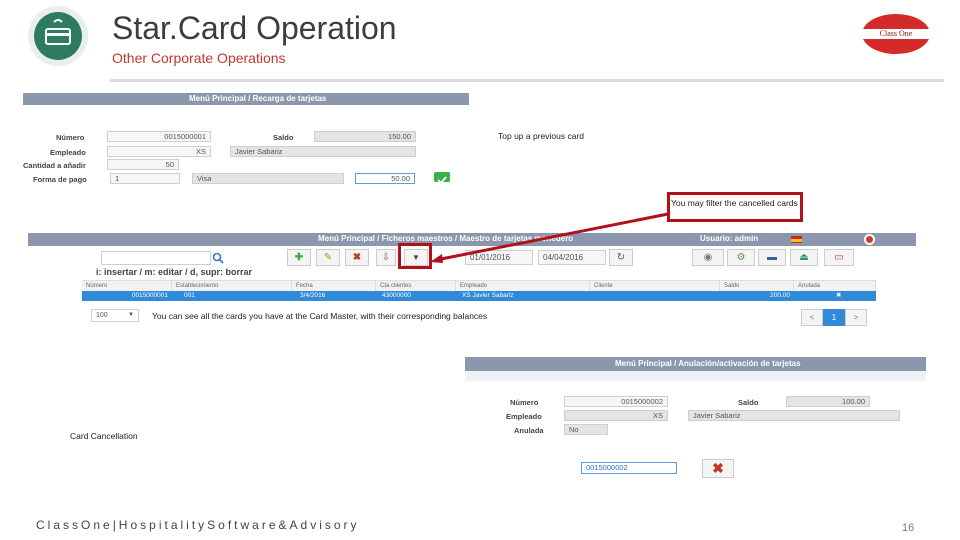 This screenshot has height=540, width=960. What do you see at coordinates (529, 430) in the screenshot?
I see `anulada-label: Anulada` at bounding box center [529, 430].